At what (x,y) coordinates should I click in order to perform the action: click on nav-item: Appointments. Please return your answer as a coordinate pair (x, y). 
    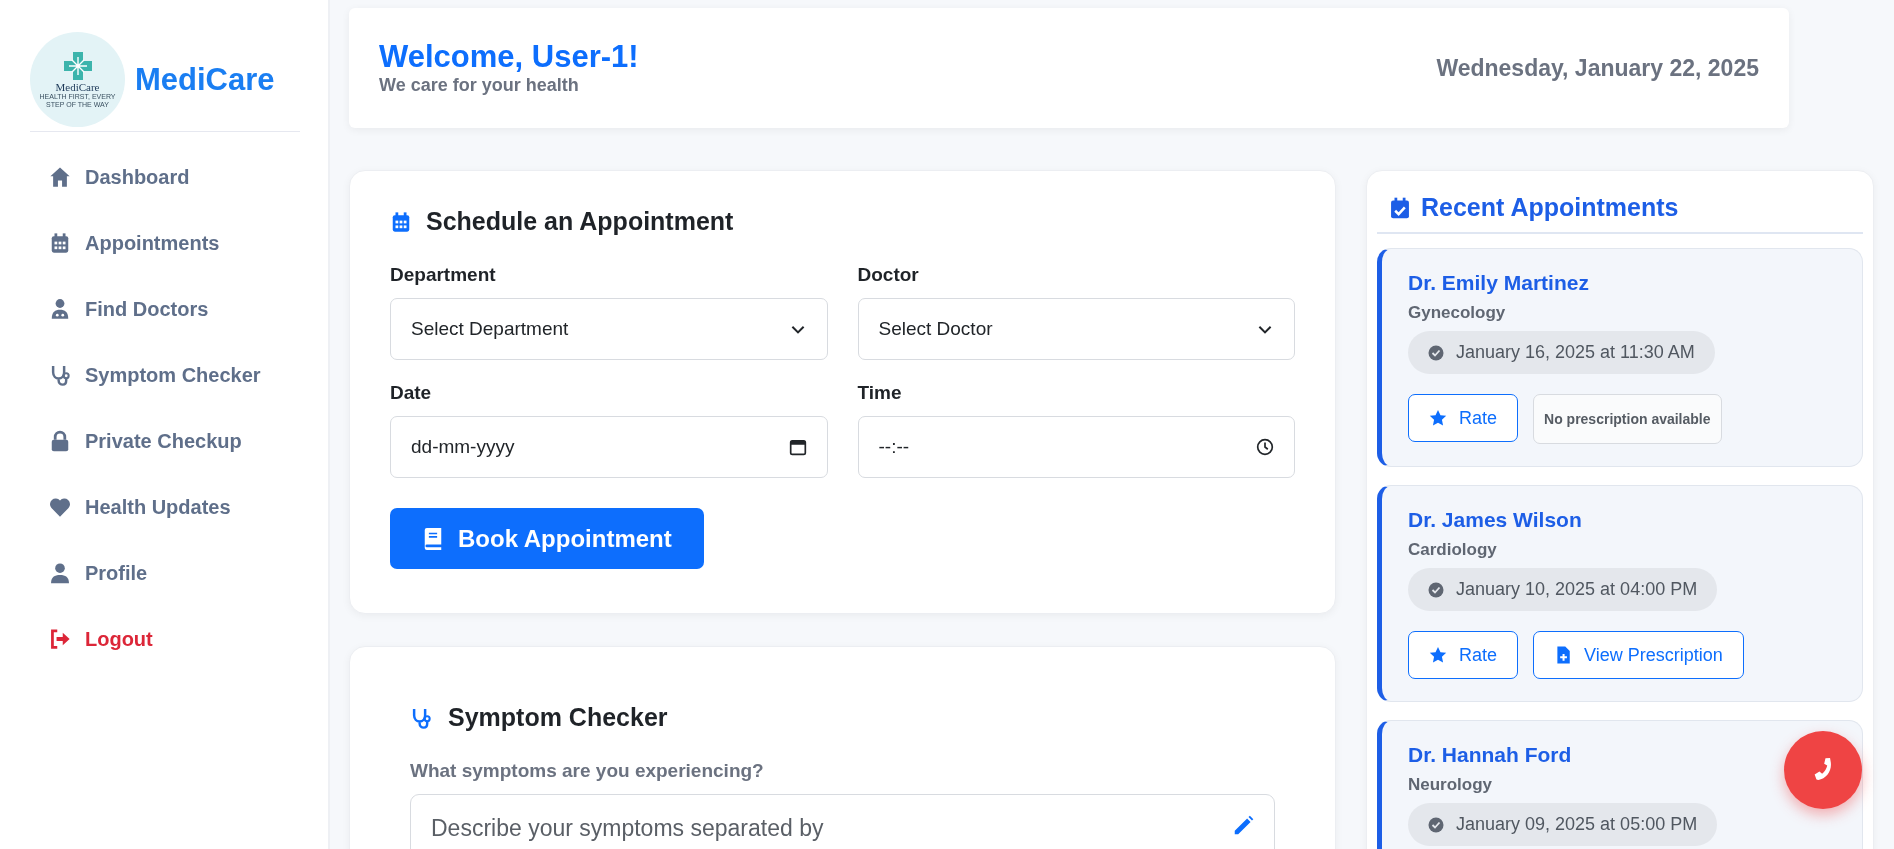
    Looking at the image, I should click on (165, 243).